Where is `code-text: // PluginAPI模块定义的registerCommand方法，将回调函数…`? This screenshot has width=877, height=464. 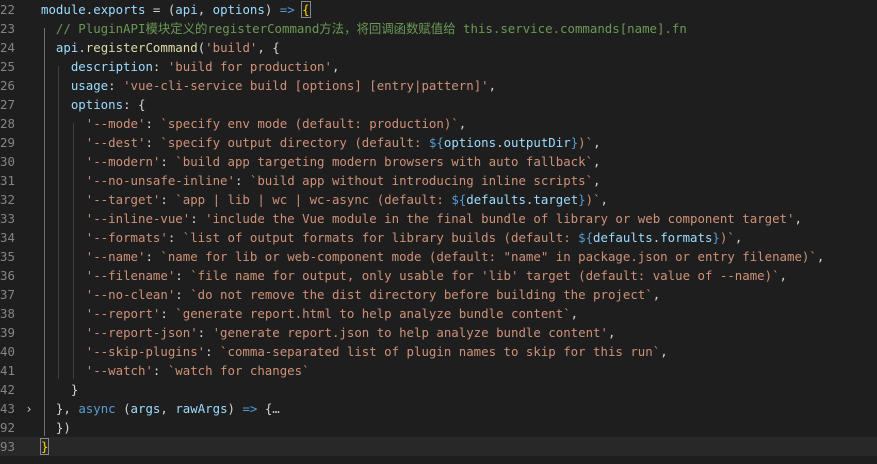 code-text: // PluginAPI模块定义的registerCommand方法，将回调函数… is located at coordinates (371, 28).